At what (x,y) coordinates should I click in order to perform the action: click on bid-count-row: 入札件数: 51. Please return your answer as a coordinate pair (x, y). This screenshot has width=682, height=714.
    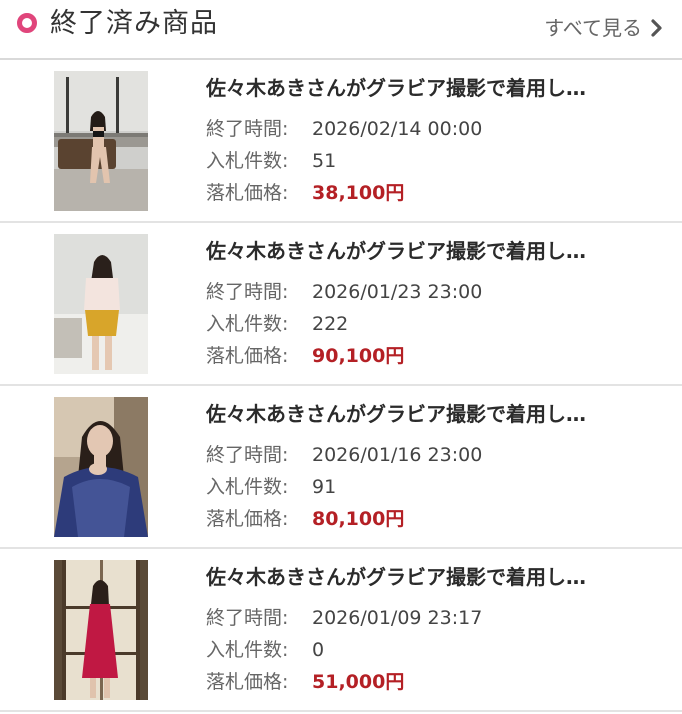
    Looking at the image, I should click on (271, 161).